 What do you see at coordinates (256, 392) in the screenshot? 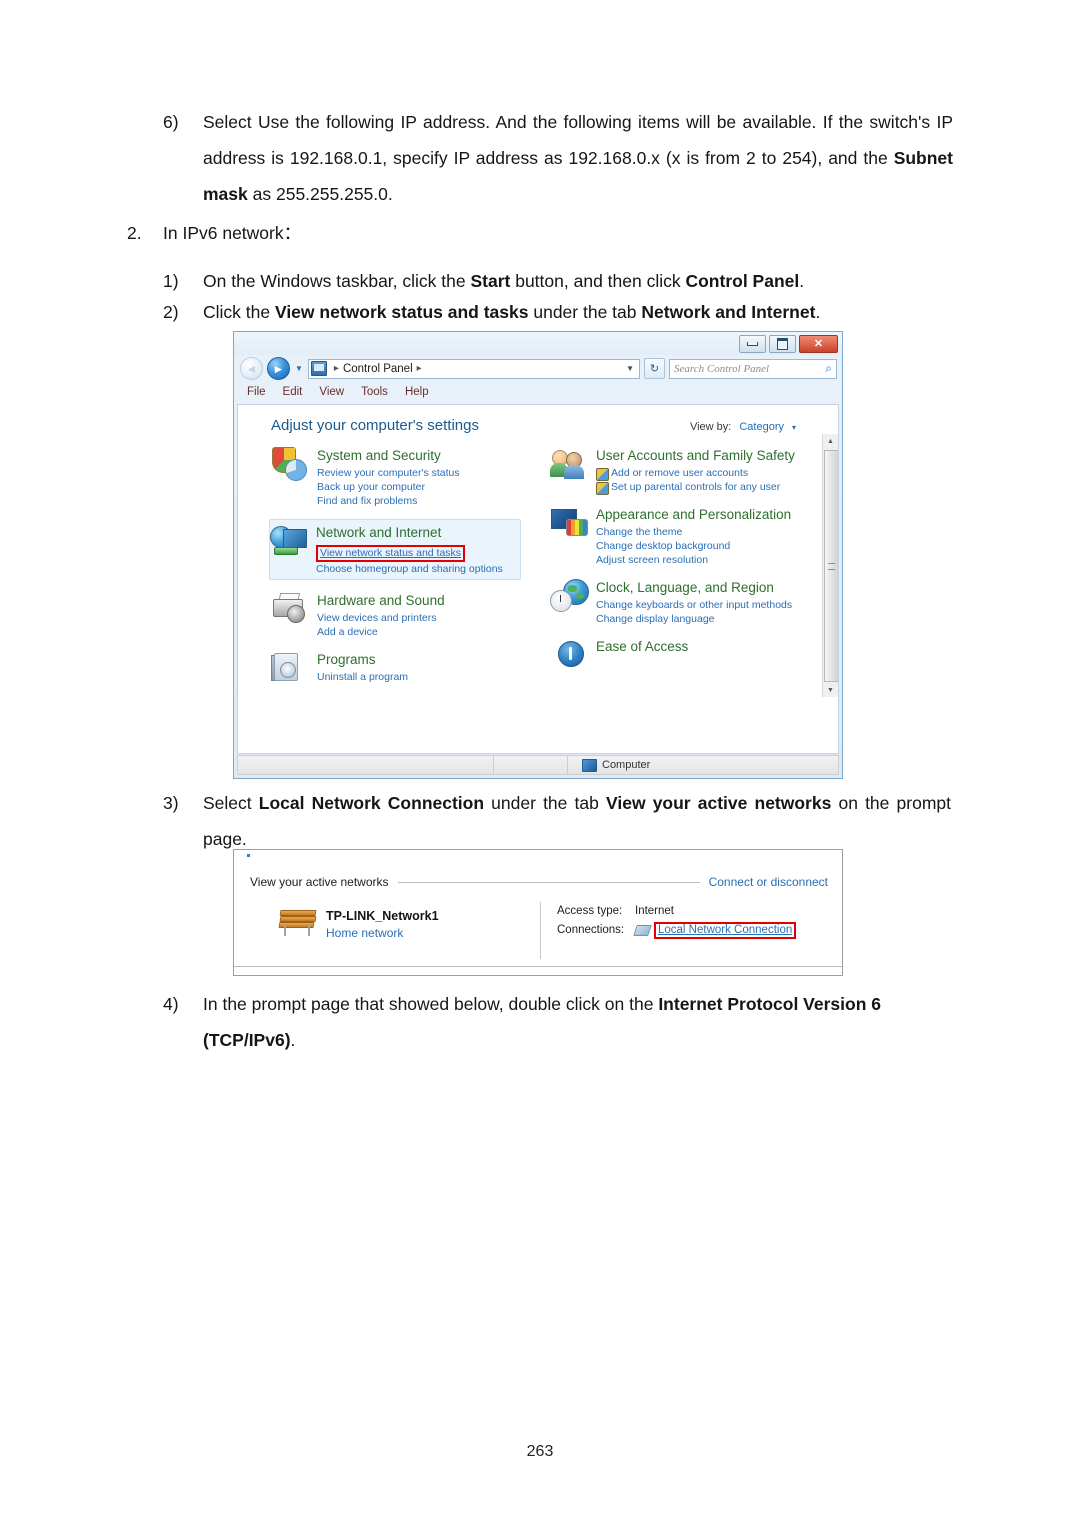
I see `menu-item-file: File` at bounding box center [256, 392].